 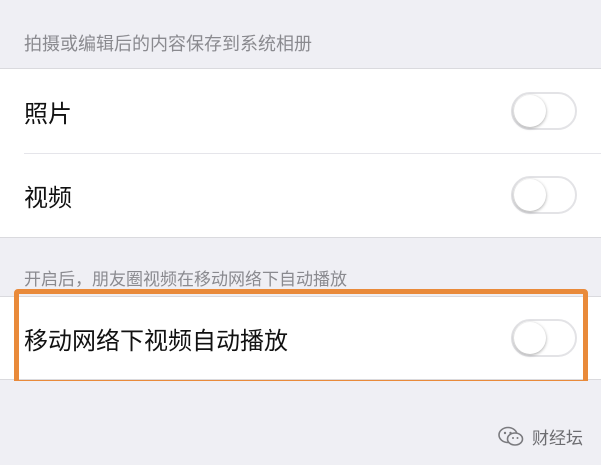 I want to click on save-to-album-header: 拍摄或编辑后的内容保存到系统相册, so click(x=168, y=44).